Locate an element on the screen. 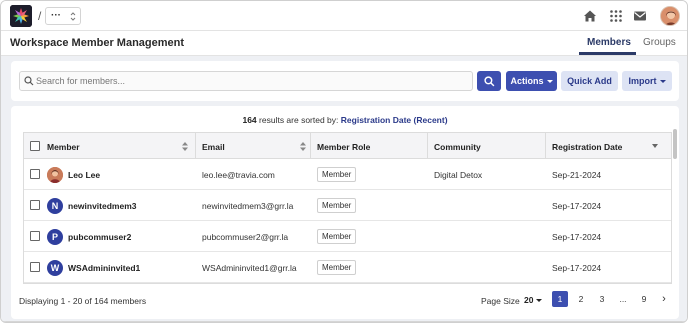 This screenshot has height=323, width=688. results-sorted-text: results are sorted by: is located at coordinates (299, 120).